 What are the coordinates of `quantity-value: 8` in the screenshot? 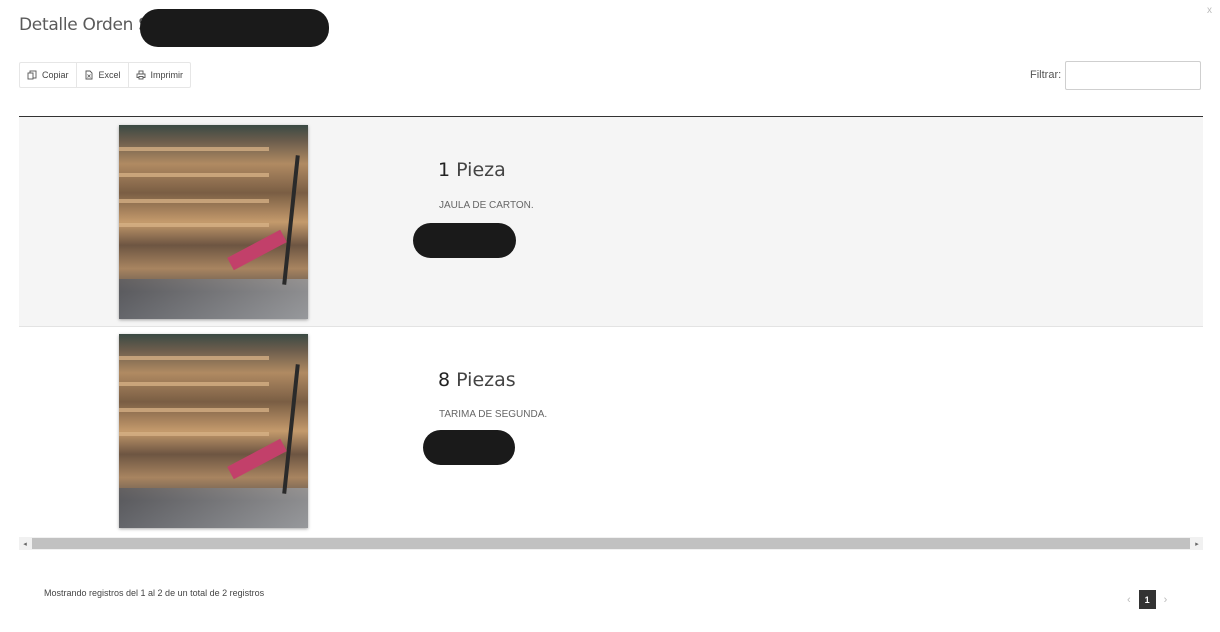 It's located at (444, 380).